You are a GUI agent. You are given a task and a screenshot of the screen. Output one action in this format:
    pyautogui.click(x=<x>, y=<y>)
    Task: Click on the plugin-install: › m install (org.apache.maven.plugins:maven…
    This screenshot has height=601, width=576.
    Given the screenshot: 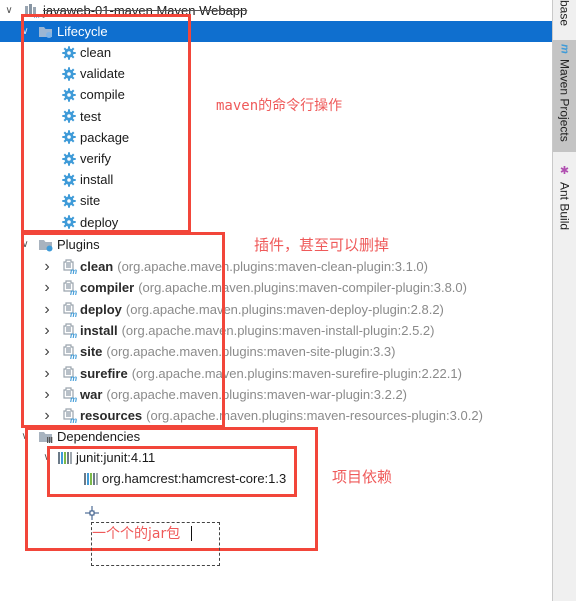 What is the action you would take?
    pyautogui.click(x=276, y=330)
    